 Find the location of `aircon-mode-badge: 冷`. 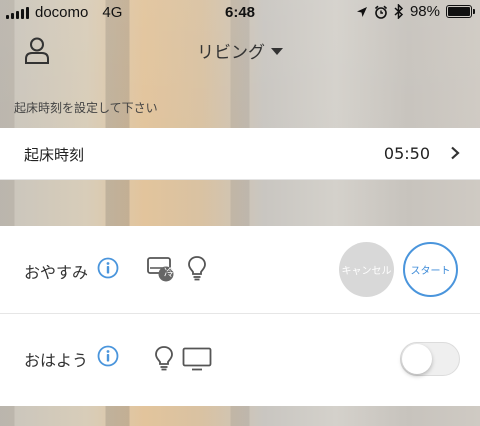

aircon-mode-badge: 冷 is located at coordinates (169, 273).